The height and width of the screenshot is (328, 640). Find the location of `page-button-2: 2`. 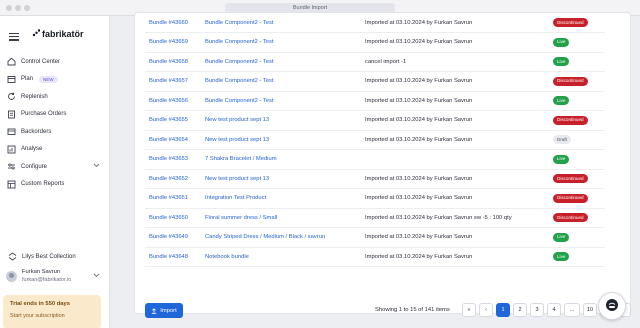

page-button-2: 2 is located at coordinates (520, 310).